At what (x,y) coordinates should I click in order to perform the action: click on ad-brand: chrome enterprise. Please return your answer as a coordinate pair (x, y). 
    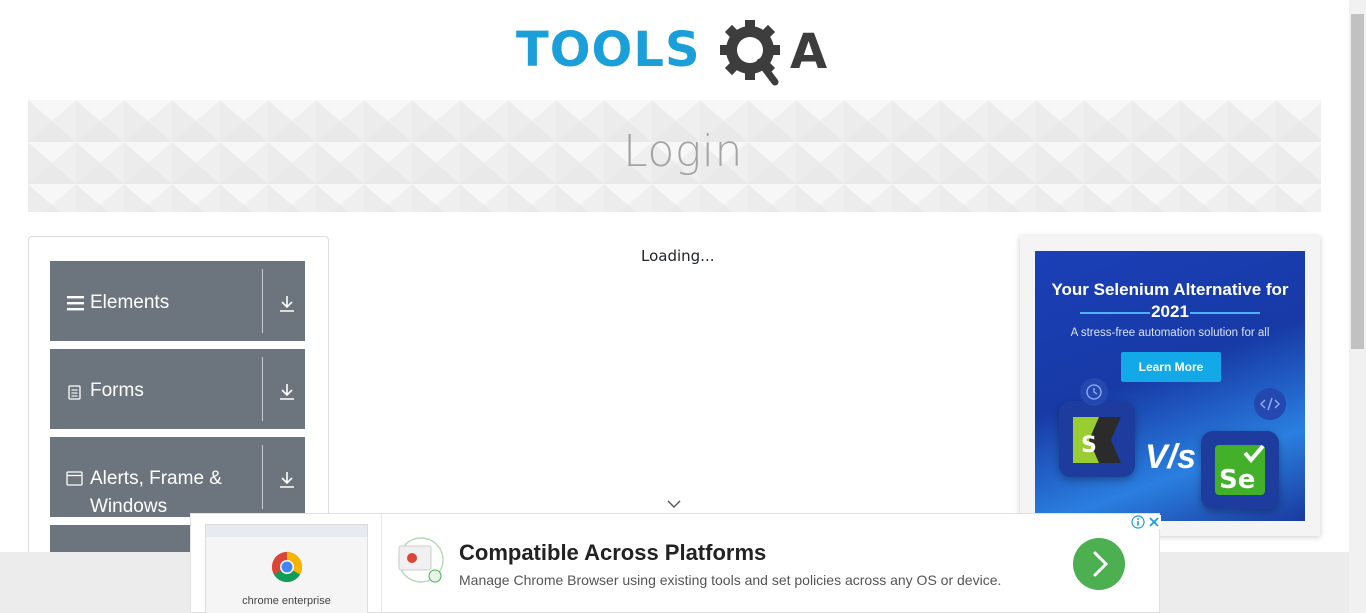
    Looking at the image, I should click on (286, 601).